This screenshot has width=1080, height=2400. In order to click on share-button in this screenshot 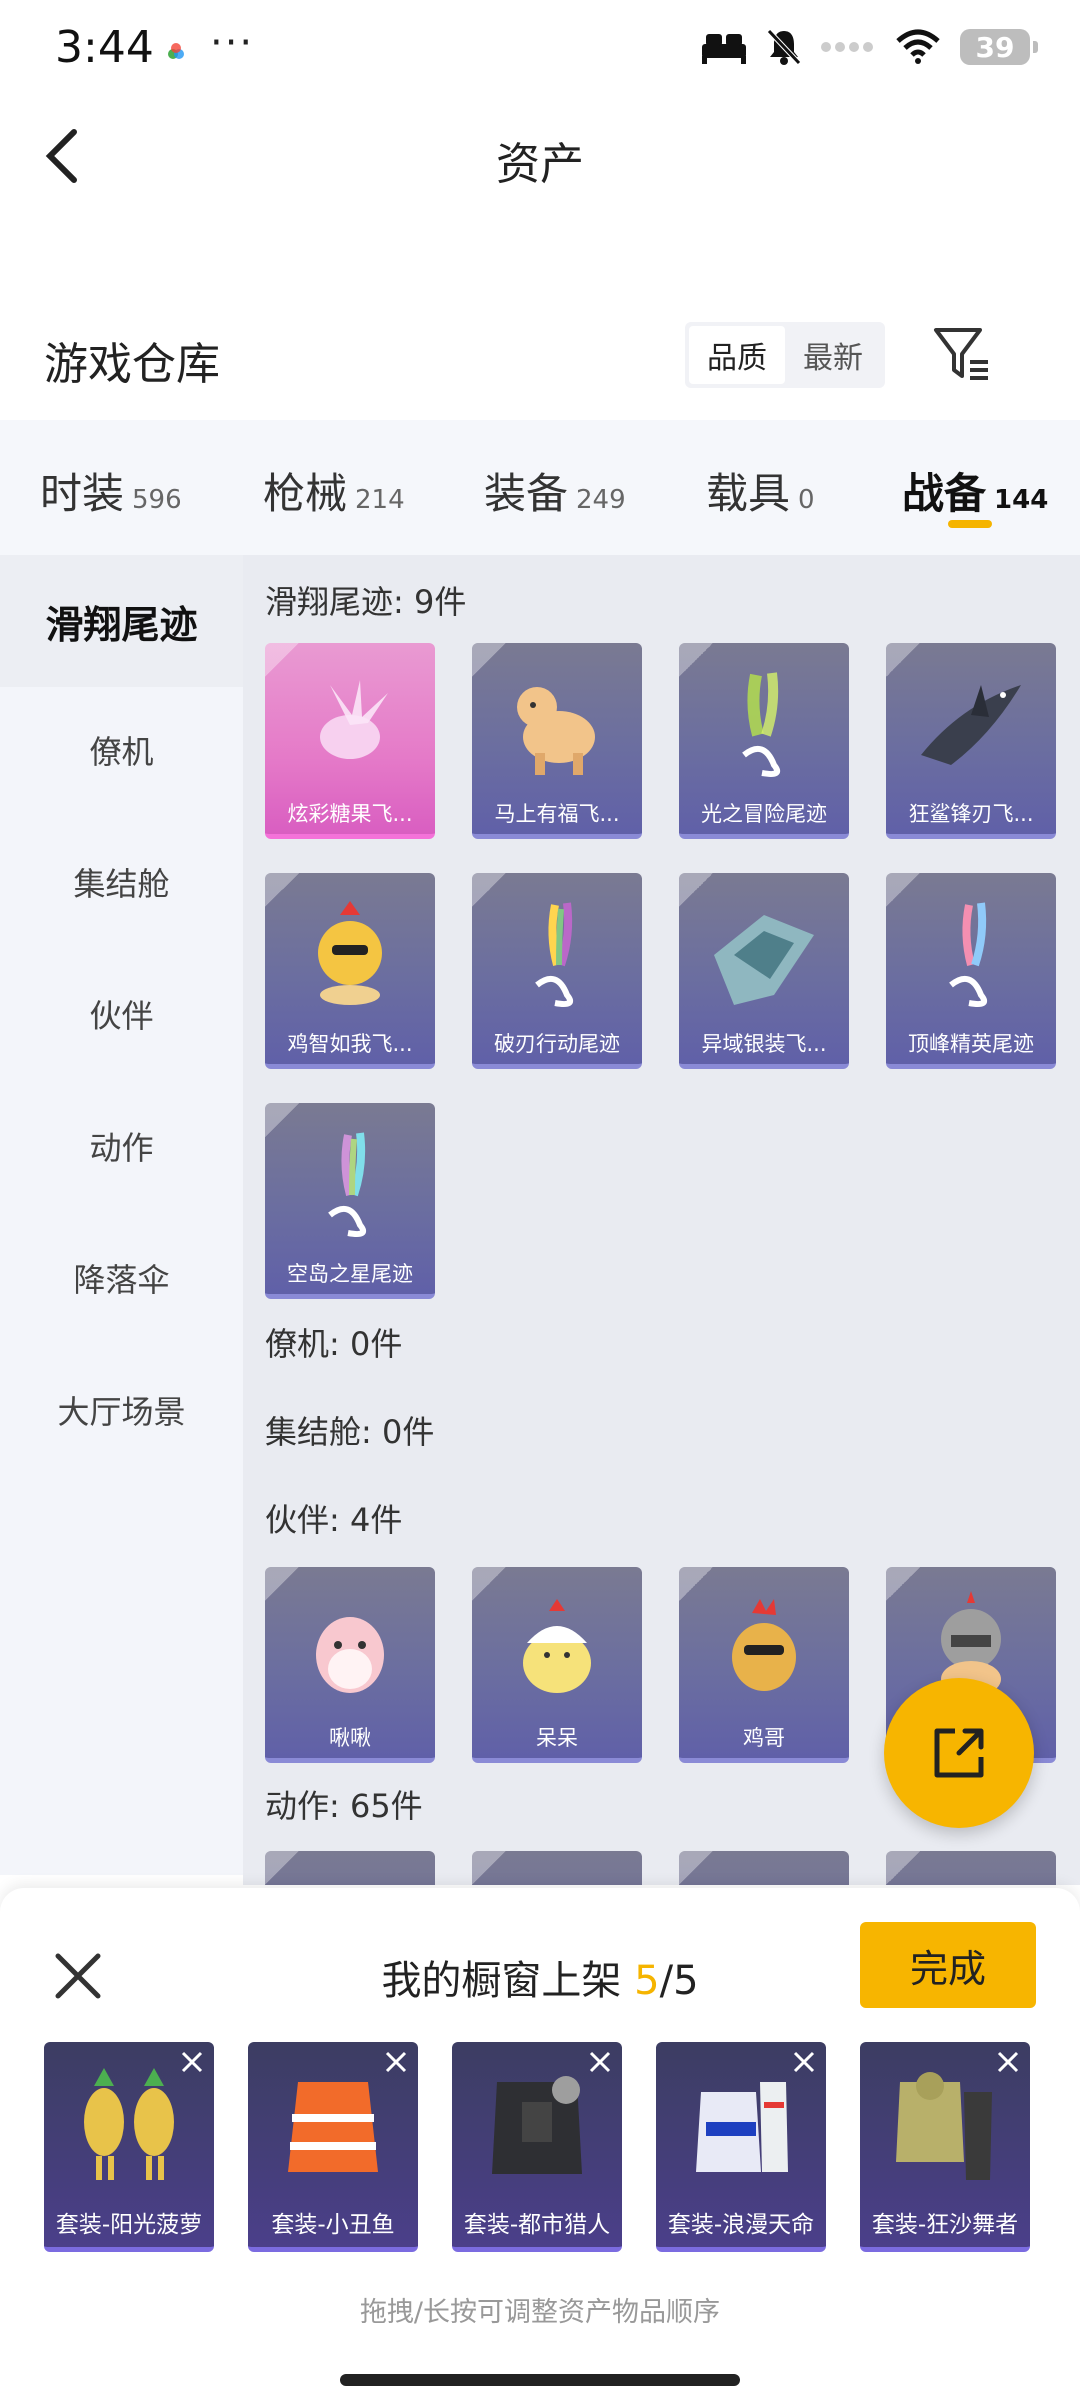, I will do `click(959, 1753)`.